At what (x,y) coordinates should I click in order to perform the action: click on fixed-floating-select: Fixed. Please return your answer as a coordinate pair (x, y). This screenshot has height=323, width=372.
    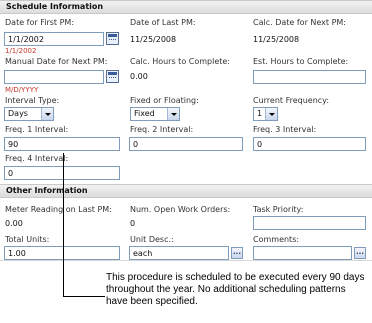
    Looking at the image, I should click on (155, 114).